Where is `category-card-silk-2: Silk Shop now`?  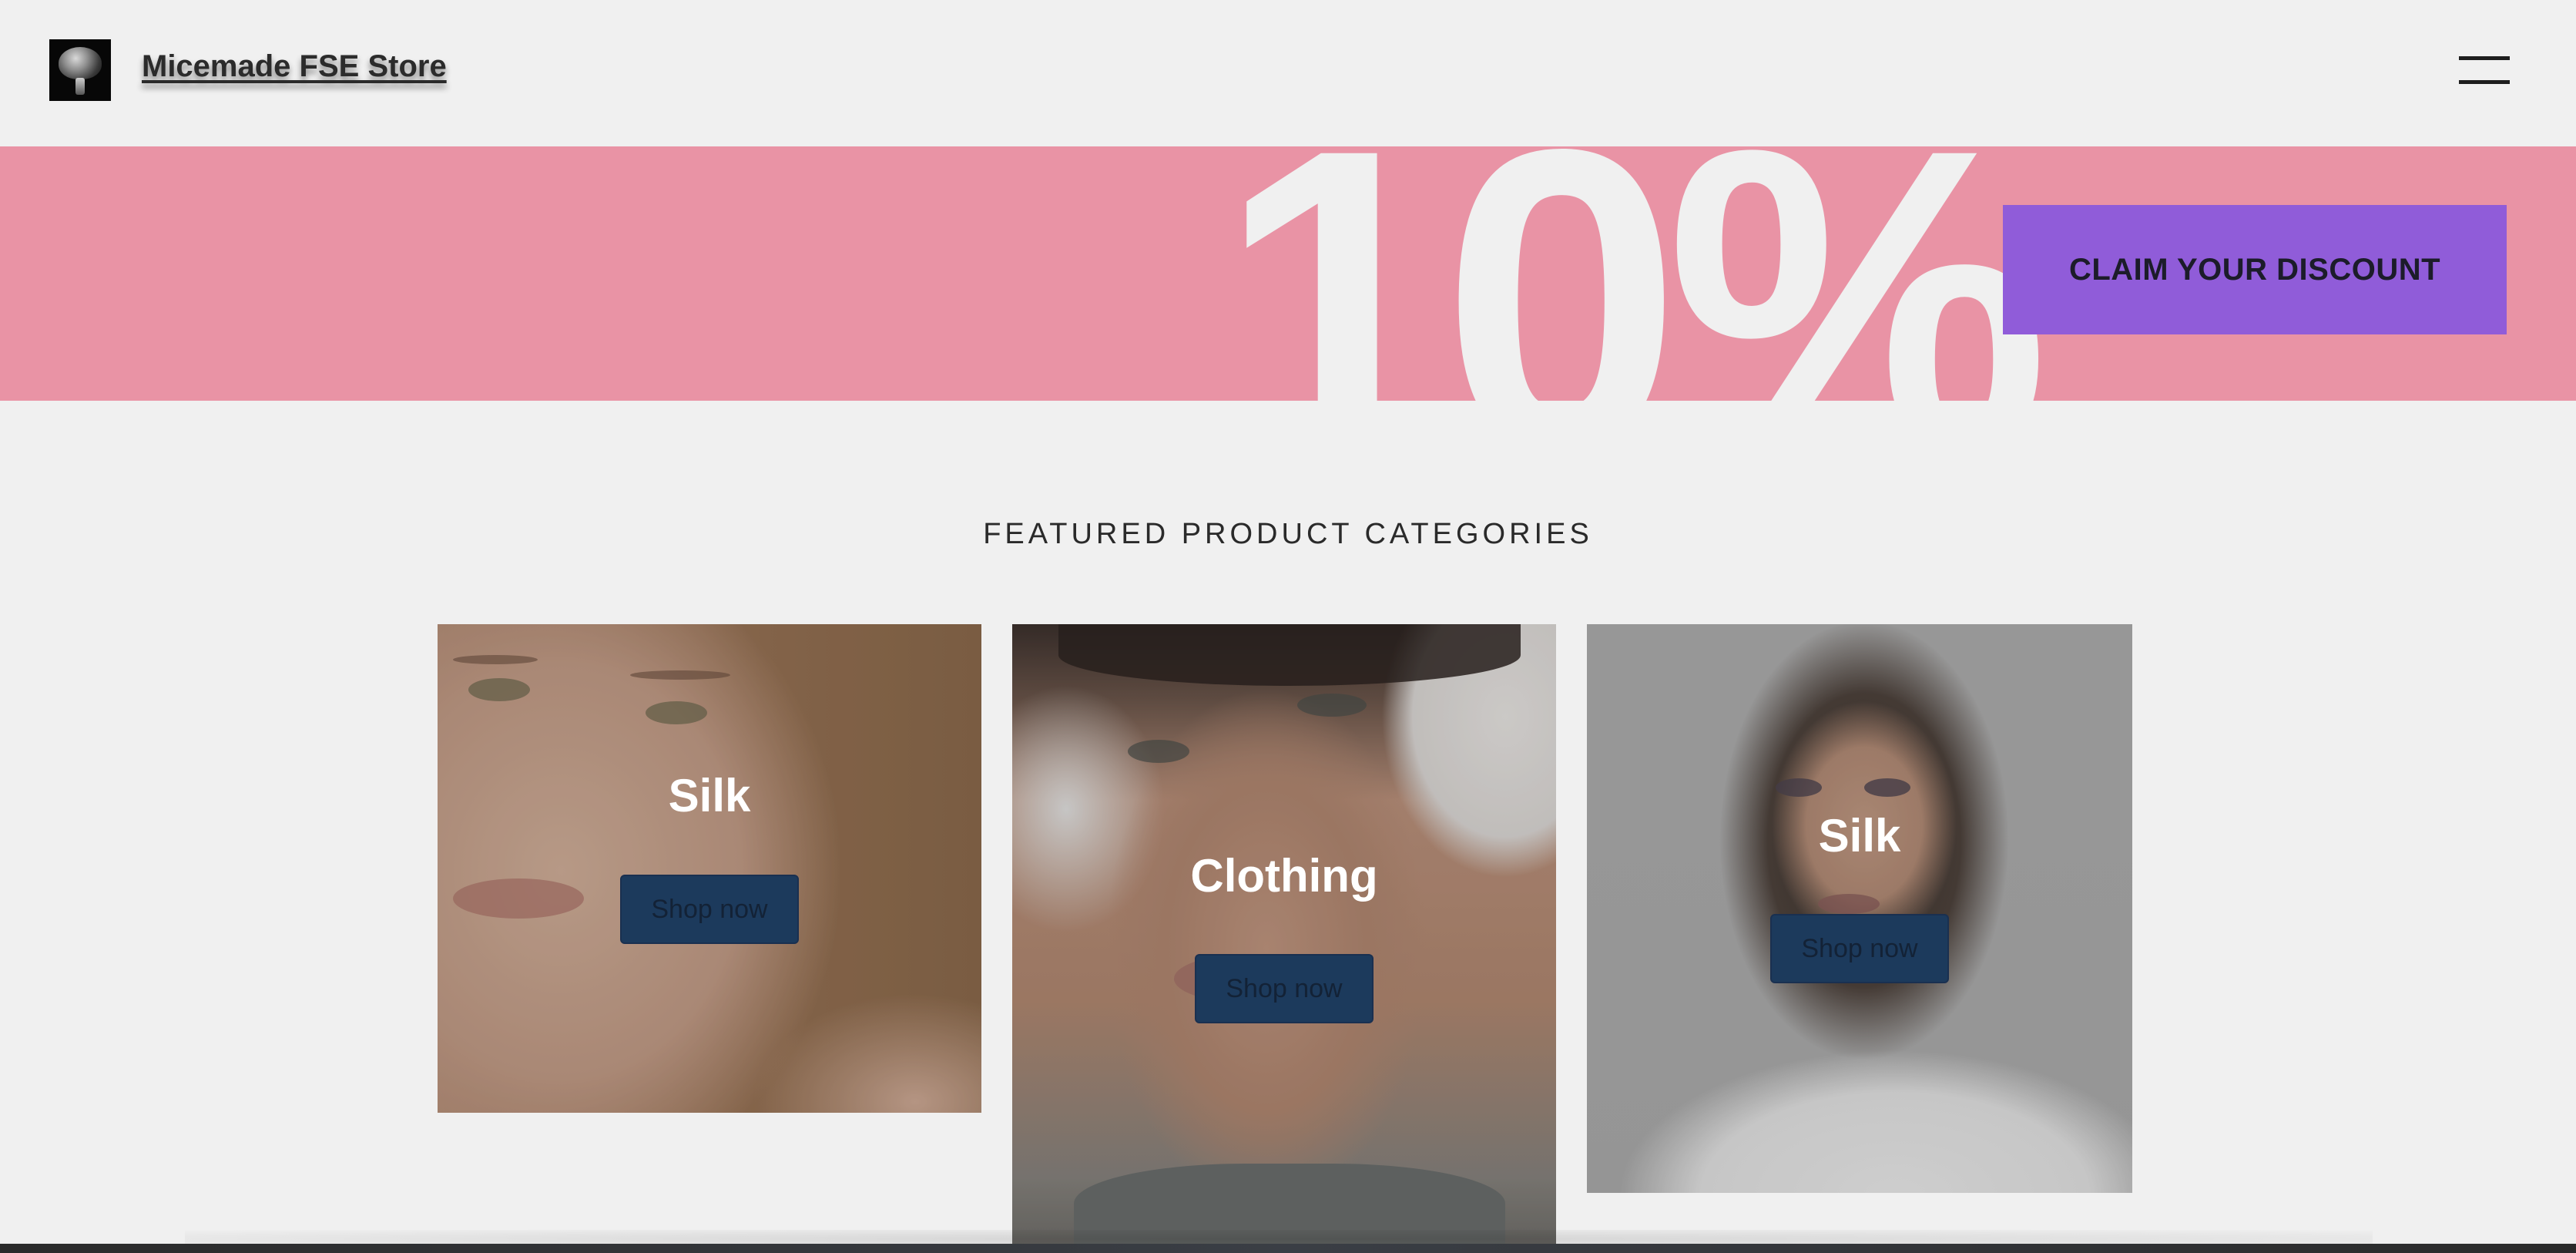 category-card-silk-2: Silk Shop now is located at coordinates (1859, 908).